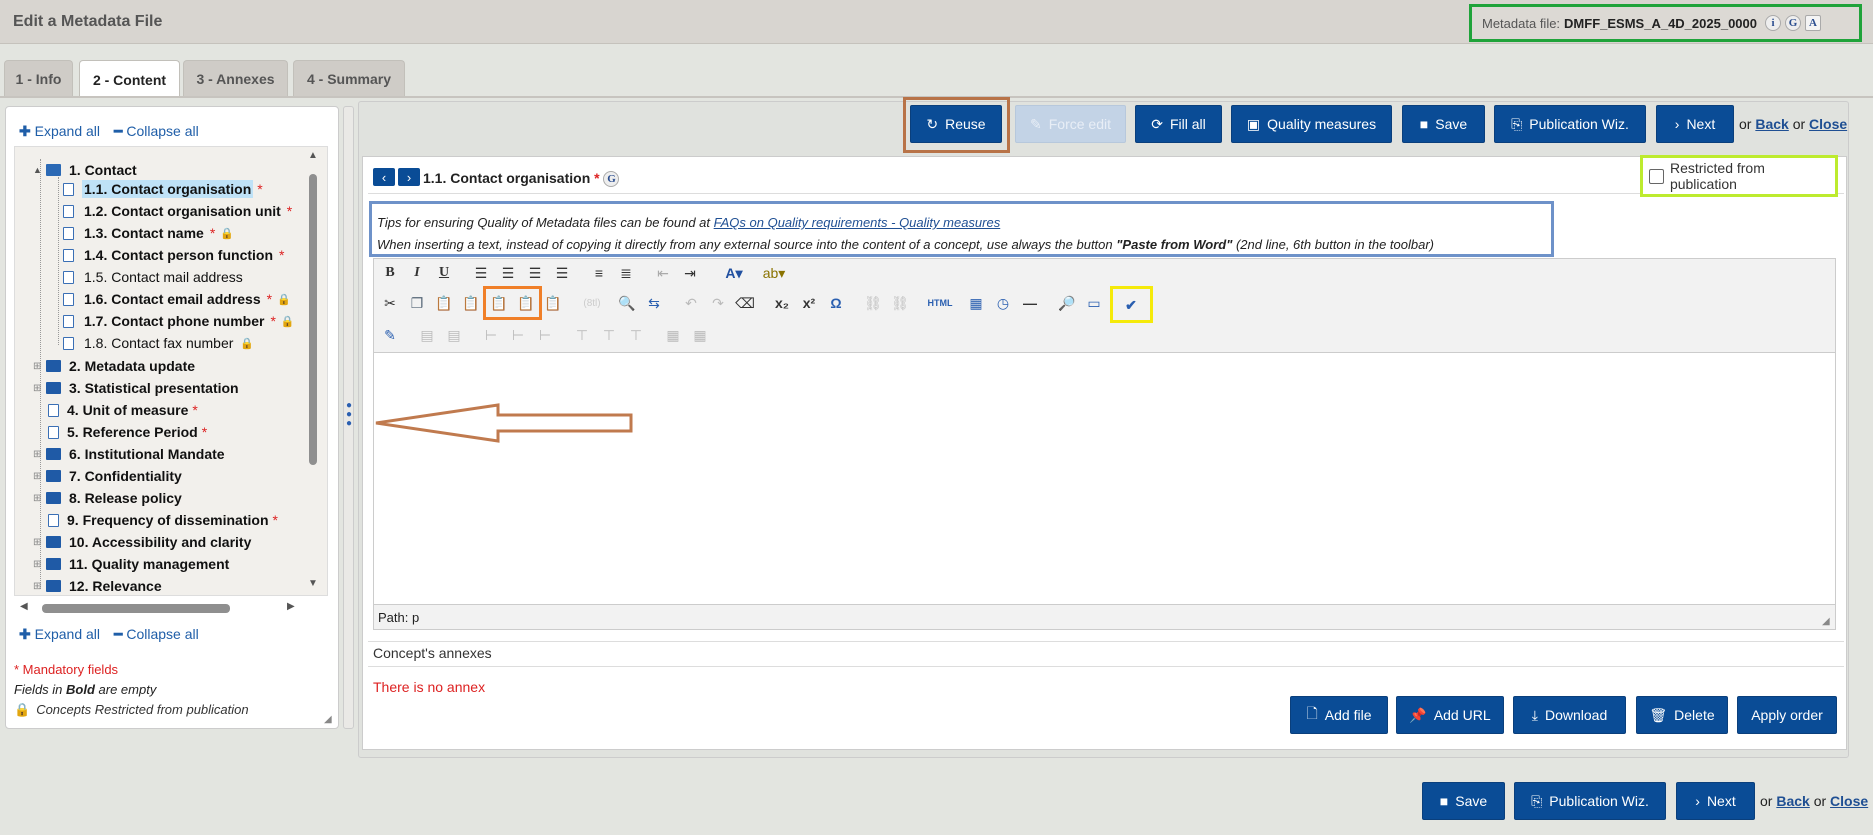  Describe the element at coordinates (900, 303) in the screenshot. I see `unlink-icon: ⛓` at that location.